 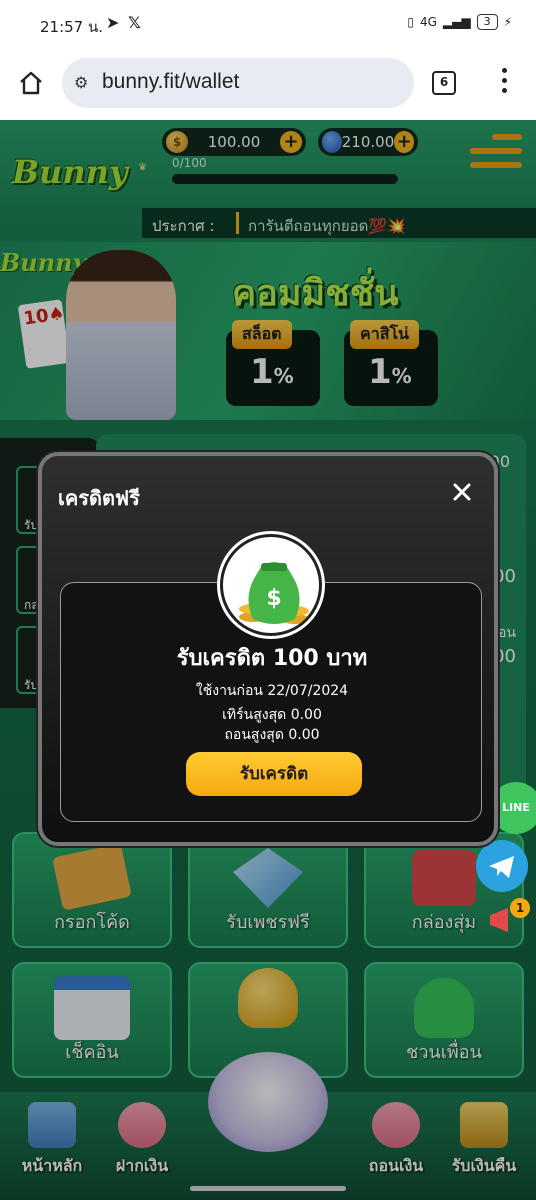 What do you see at coordinates (99, 498) in the screenshot?
I see `modal-title: เครดิตฟรี` at bounding box center [99, 498].